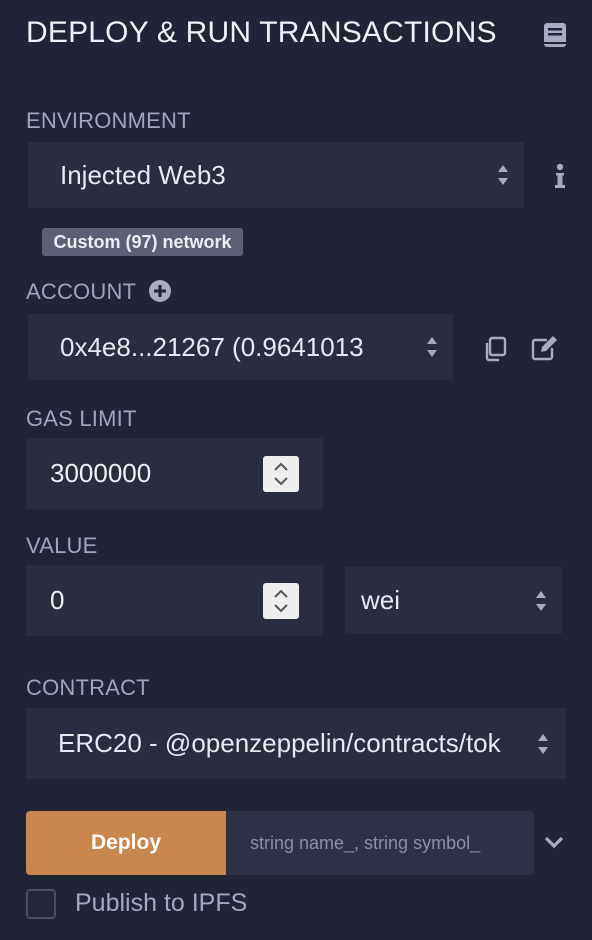  I want to click on account-selected-value: 0x4e8...21267 (0.9641013, so click(212, 346).